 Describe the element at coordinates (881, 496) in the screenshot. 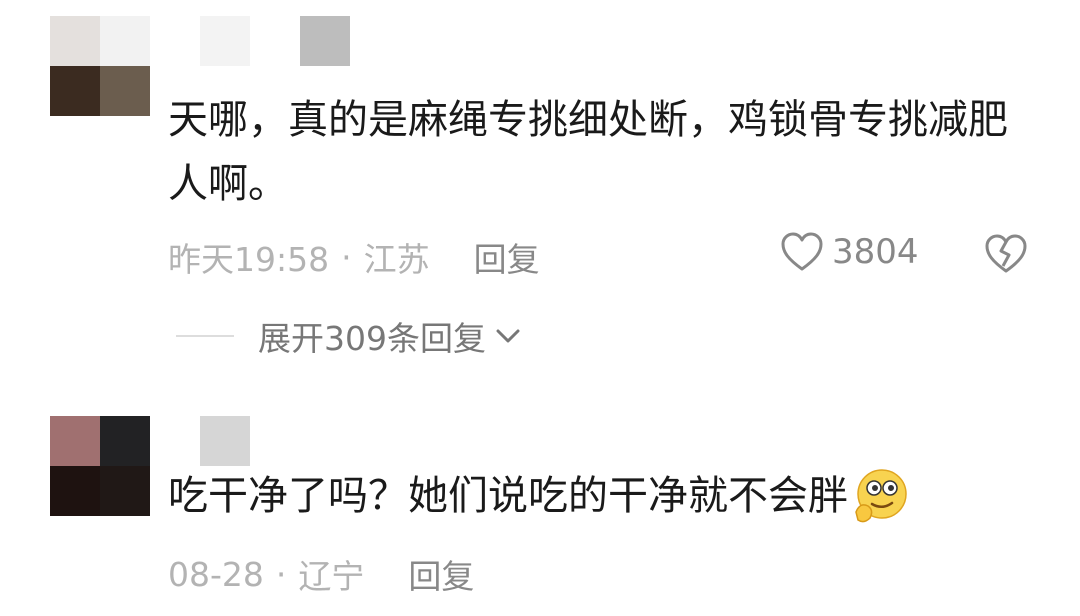

I see `thinking-face-emoji-icon` at that location.